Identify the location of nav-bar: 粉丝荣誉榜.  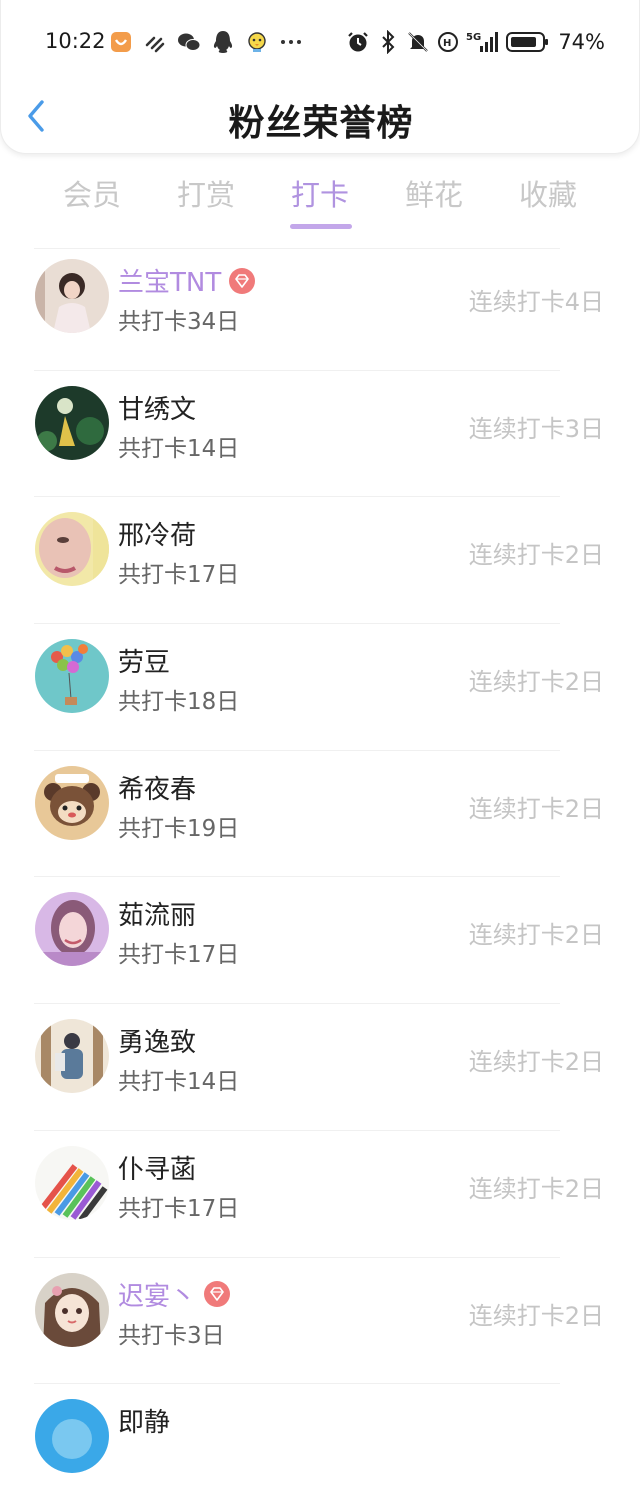
(320, 117).